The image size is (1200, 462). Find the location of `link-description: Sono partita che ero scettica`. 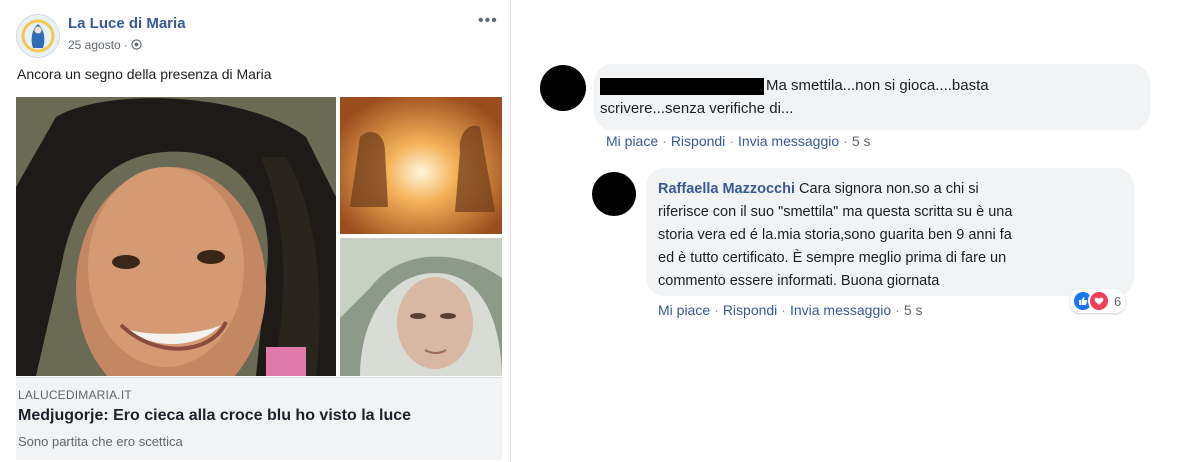

link-description: Sono partita che ero scettica is located at coordinates (100, 441).